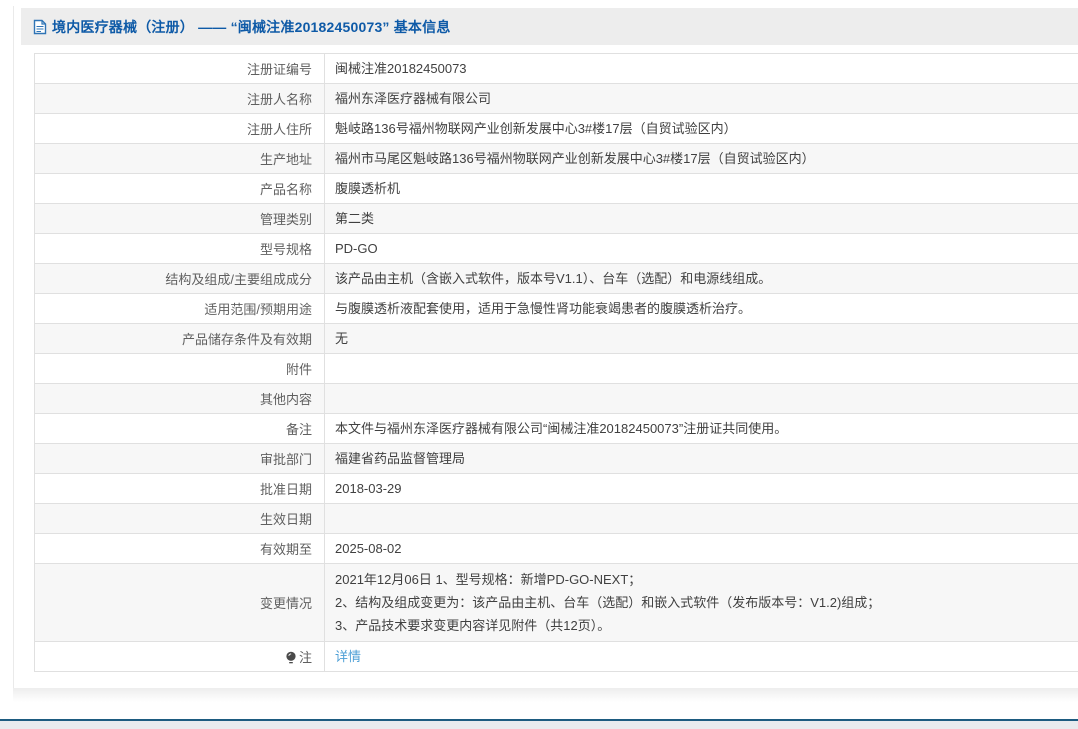  Describe the element at coordinates (545, 695) in the screenshot. I see `panel-bottom-shadow` at that location.